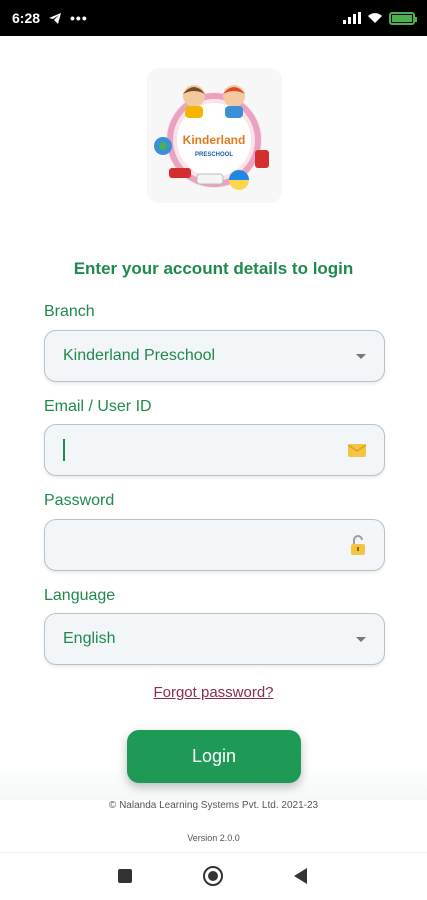  Describe the element at coordinates (214, 756) in the screenshot. I see `login-button: Login` at that location.